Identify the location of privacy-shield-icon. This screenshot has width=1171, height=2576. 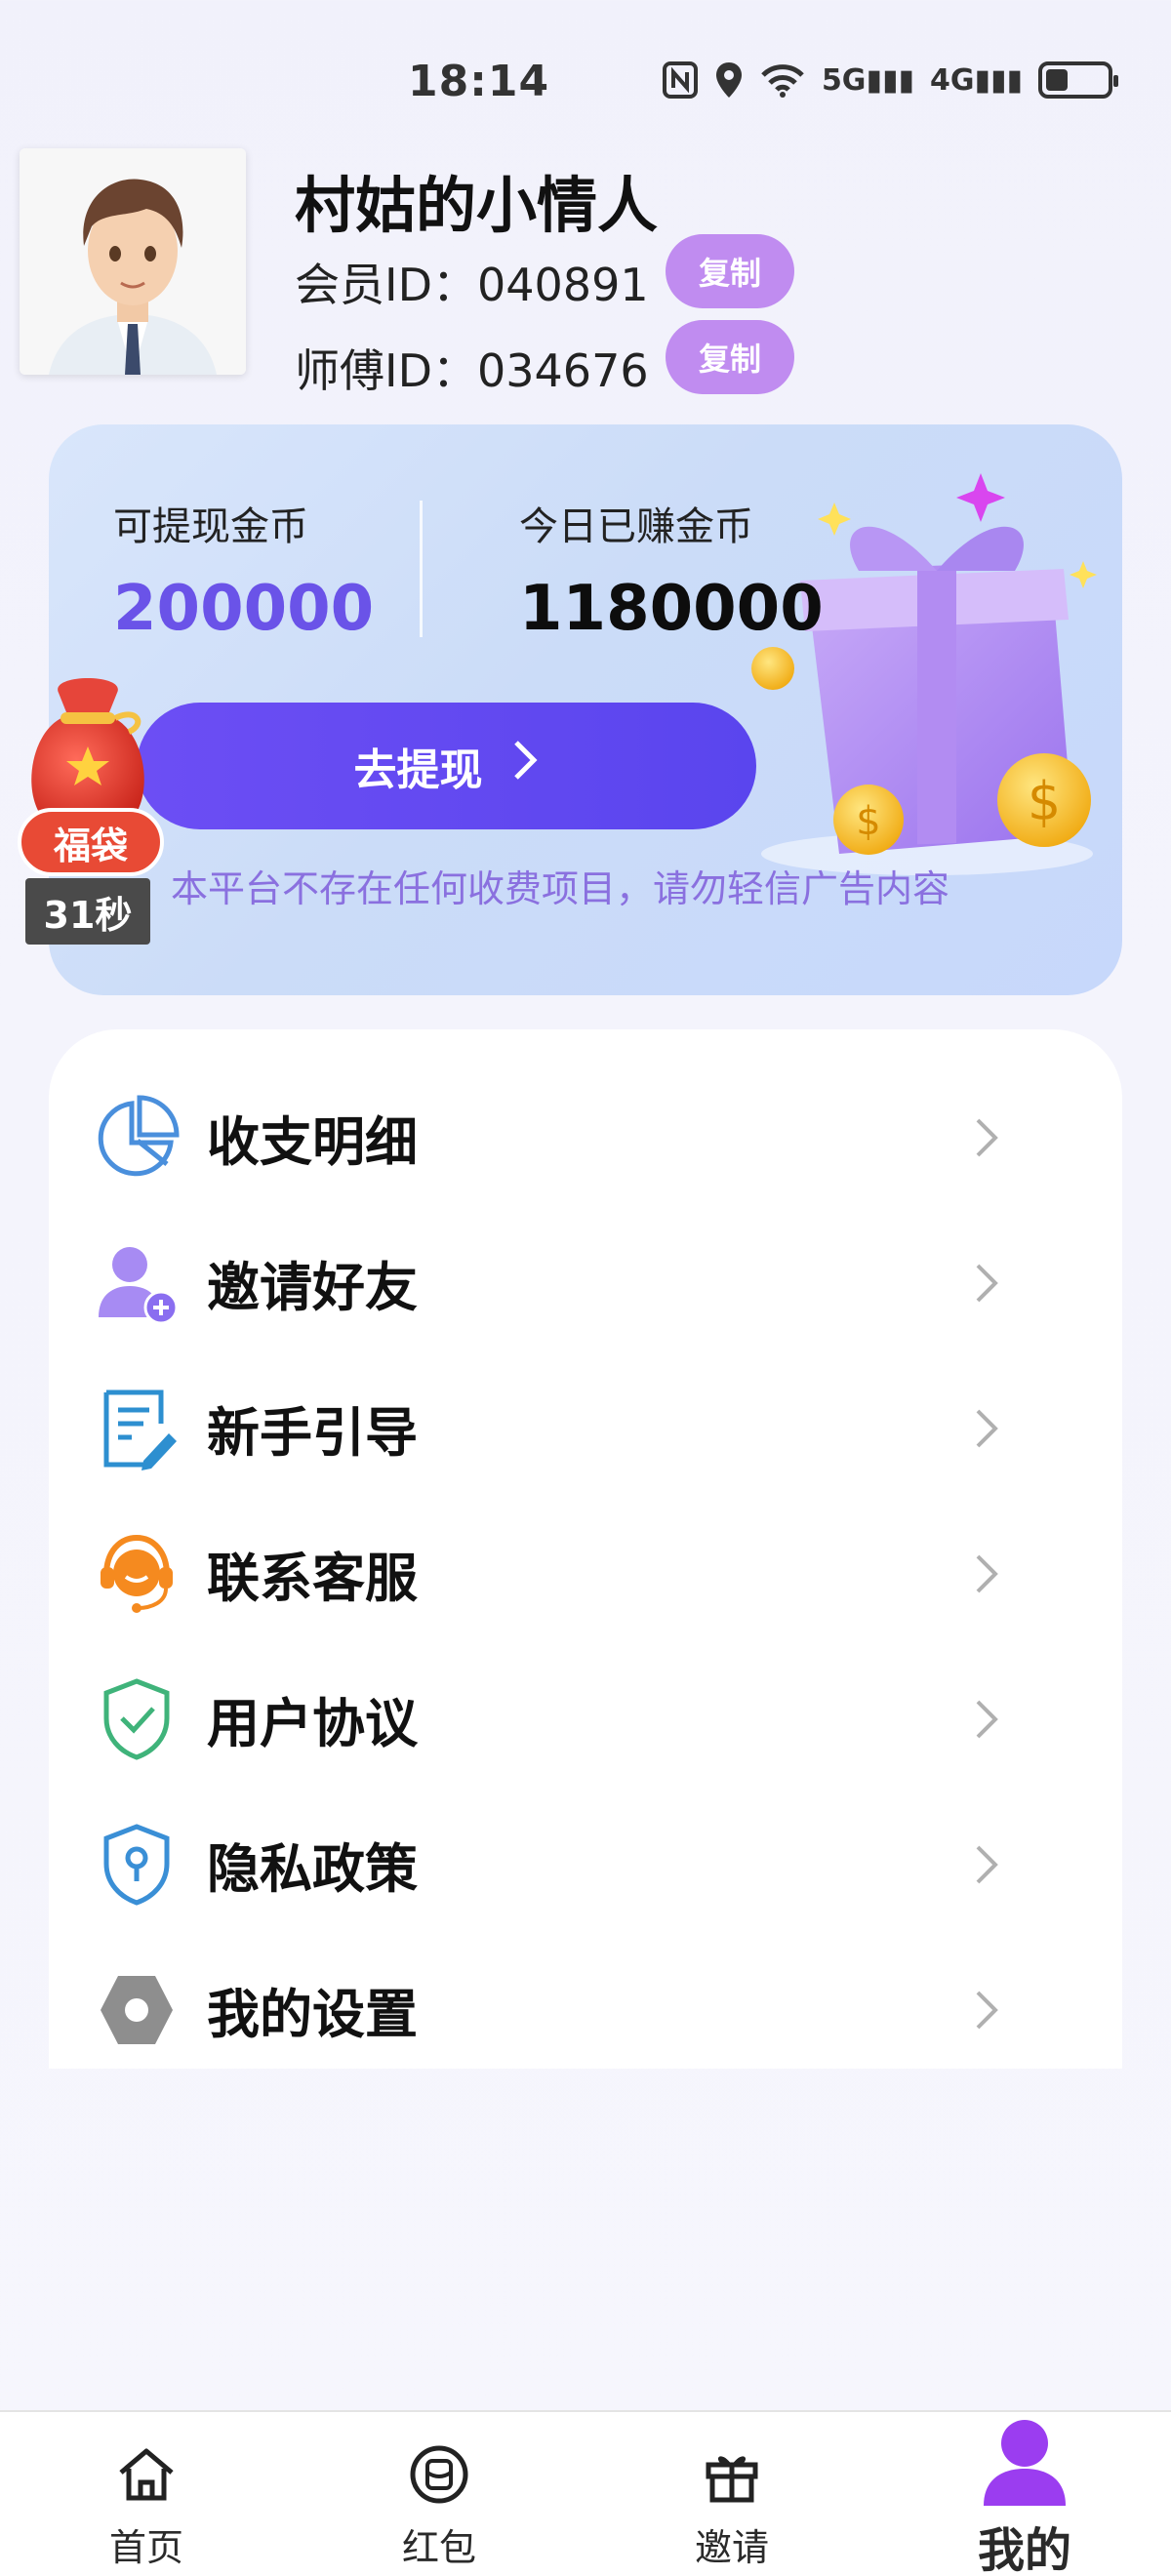
(136, 1864).